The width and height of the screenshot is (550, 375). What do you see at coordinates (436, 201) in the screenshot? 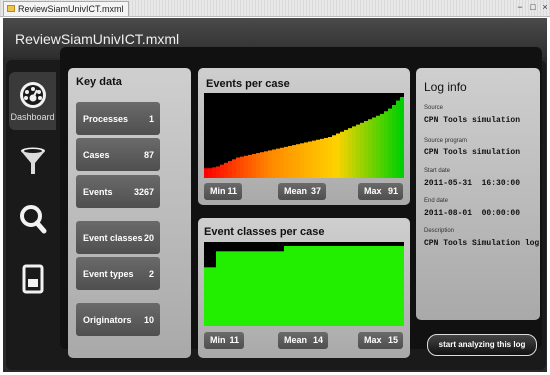
I see `end-date-label: End date` at bounding box center [436, 201].